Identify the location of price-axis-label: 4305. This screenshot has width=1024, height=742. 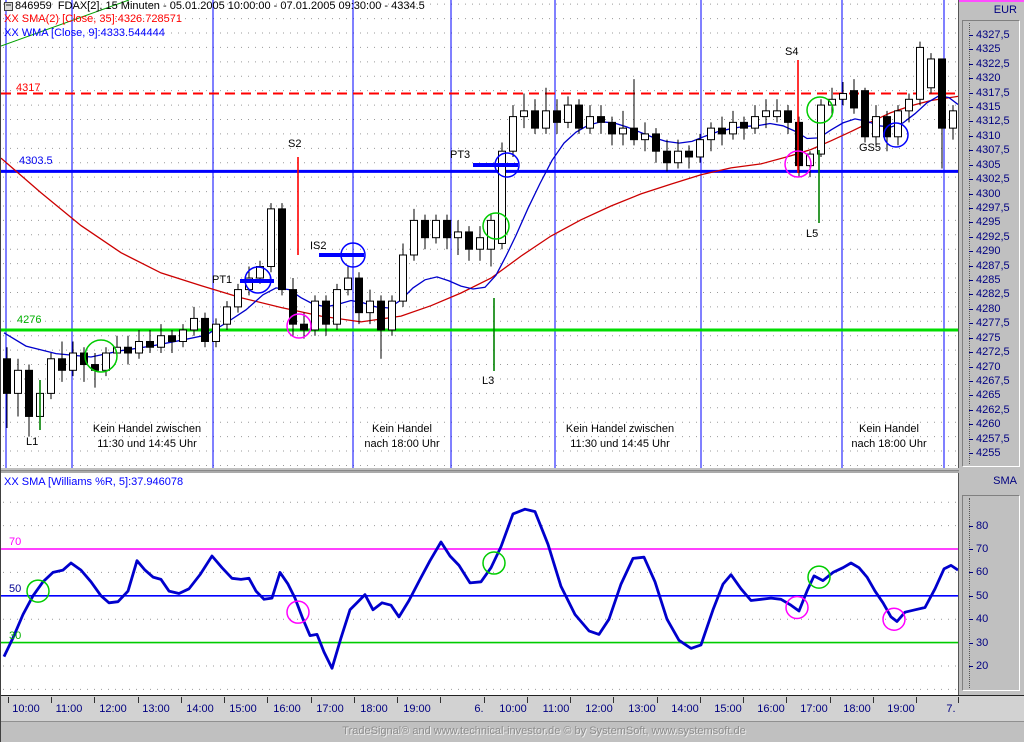
(984, 165).